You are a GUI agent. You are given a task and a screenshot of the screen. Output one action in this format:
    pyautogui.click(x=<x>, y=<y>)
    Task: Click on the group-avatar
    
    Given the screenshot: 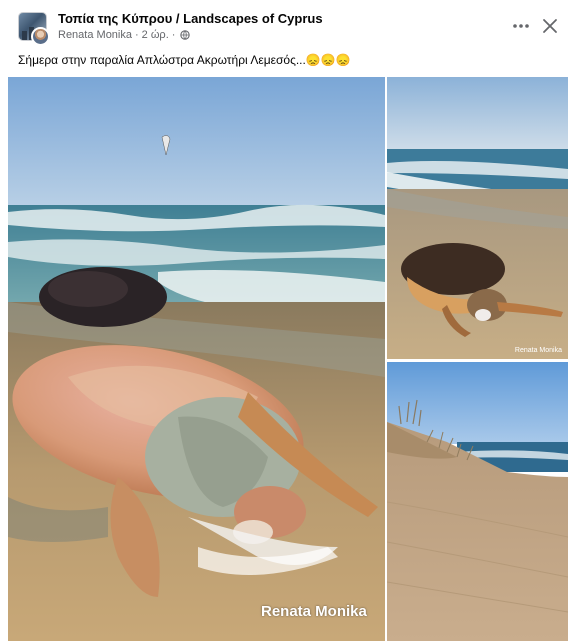 What is the action you would take?
    pyautogui.click(x=34, y=29)
    